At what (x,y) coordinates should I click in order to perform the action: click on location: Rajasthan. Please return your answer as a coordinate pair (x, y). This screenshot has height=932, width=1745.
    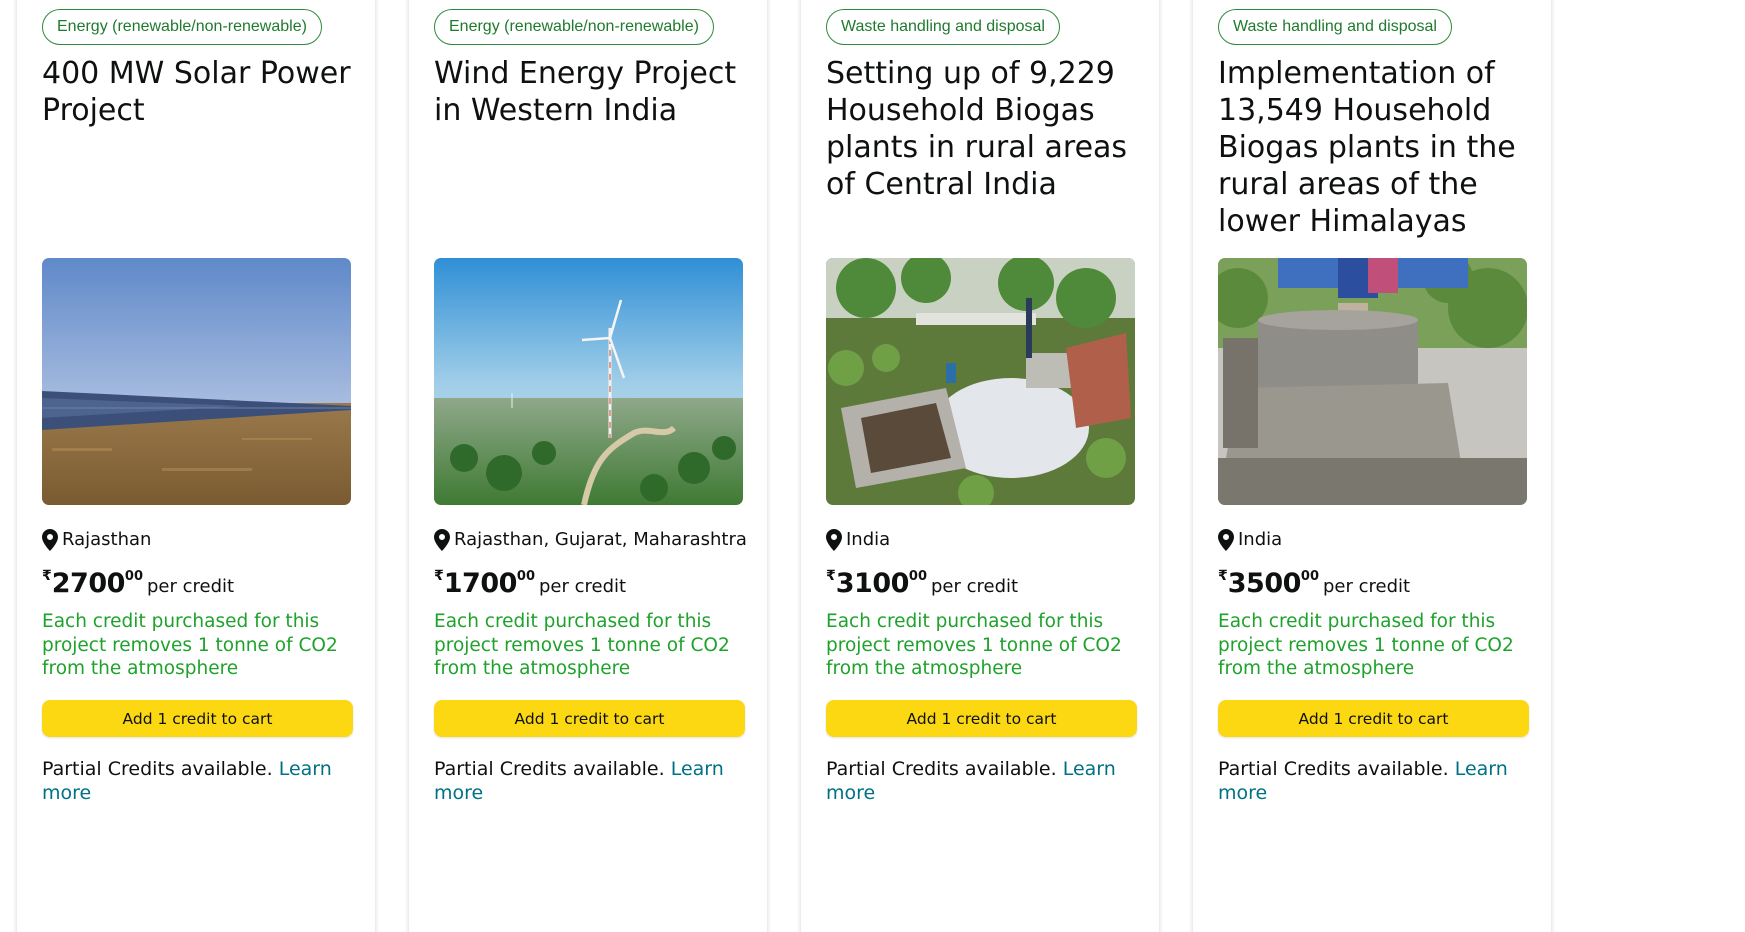
    Looking at the image, I should click on (96, 540).